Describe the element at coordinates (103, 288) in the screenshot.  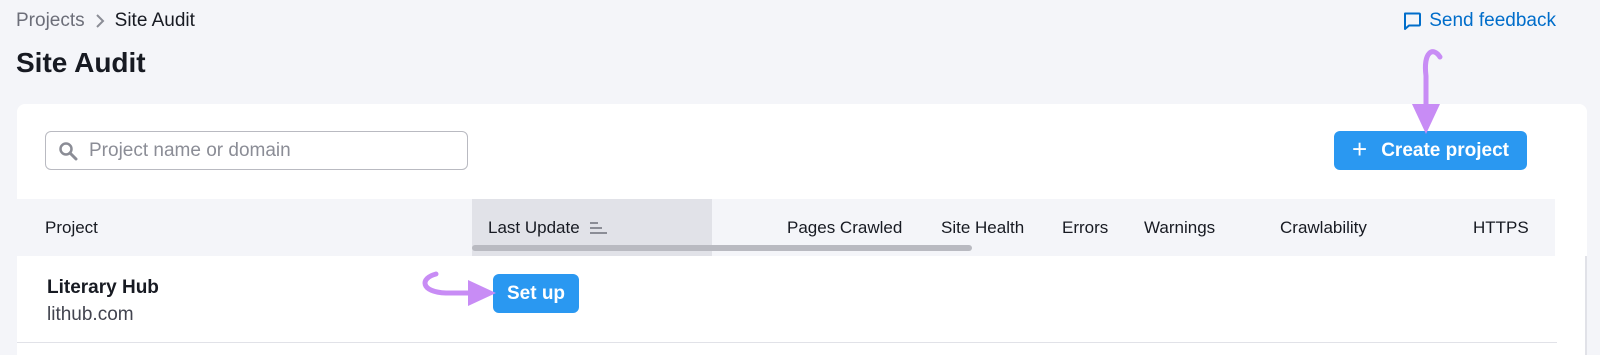
I see `project-name: Literary Hub` at that location.